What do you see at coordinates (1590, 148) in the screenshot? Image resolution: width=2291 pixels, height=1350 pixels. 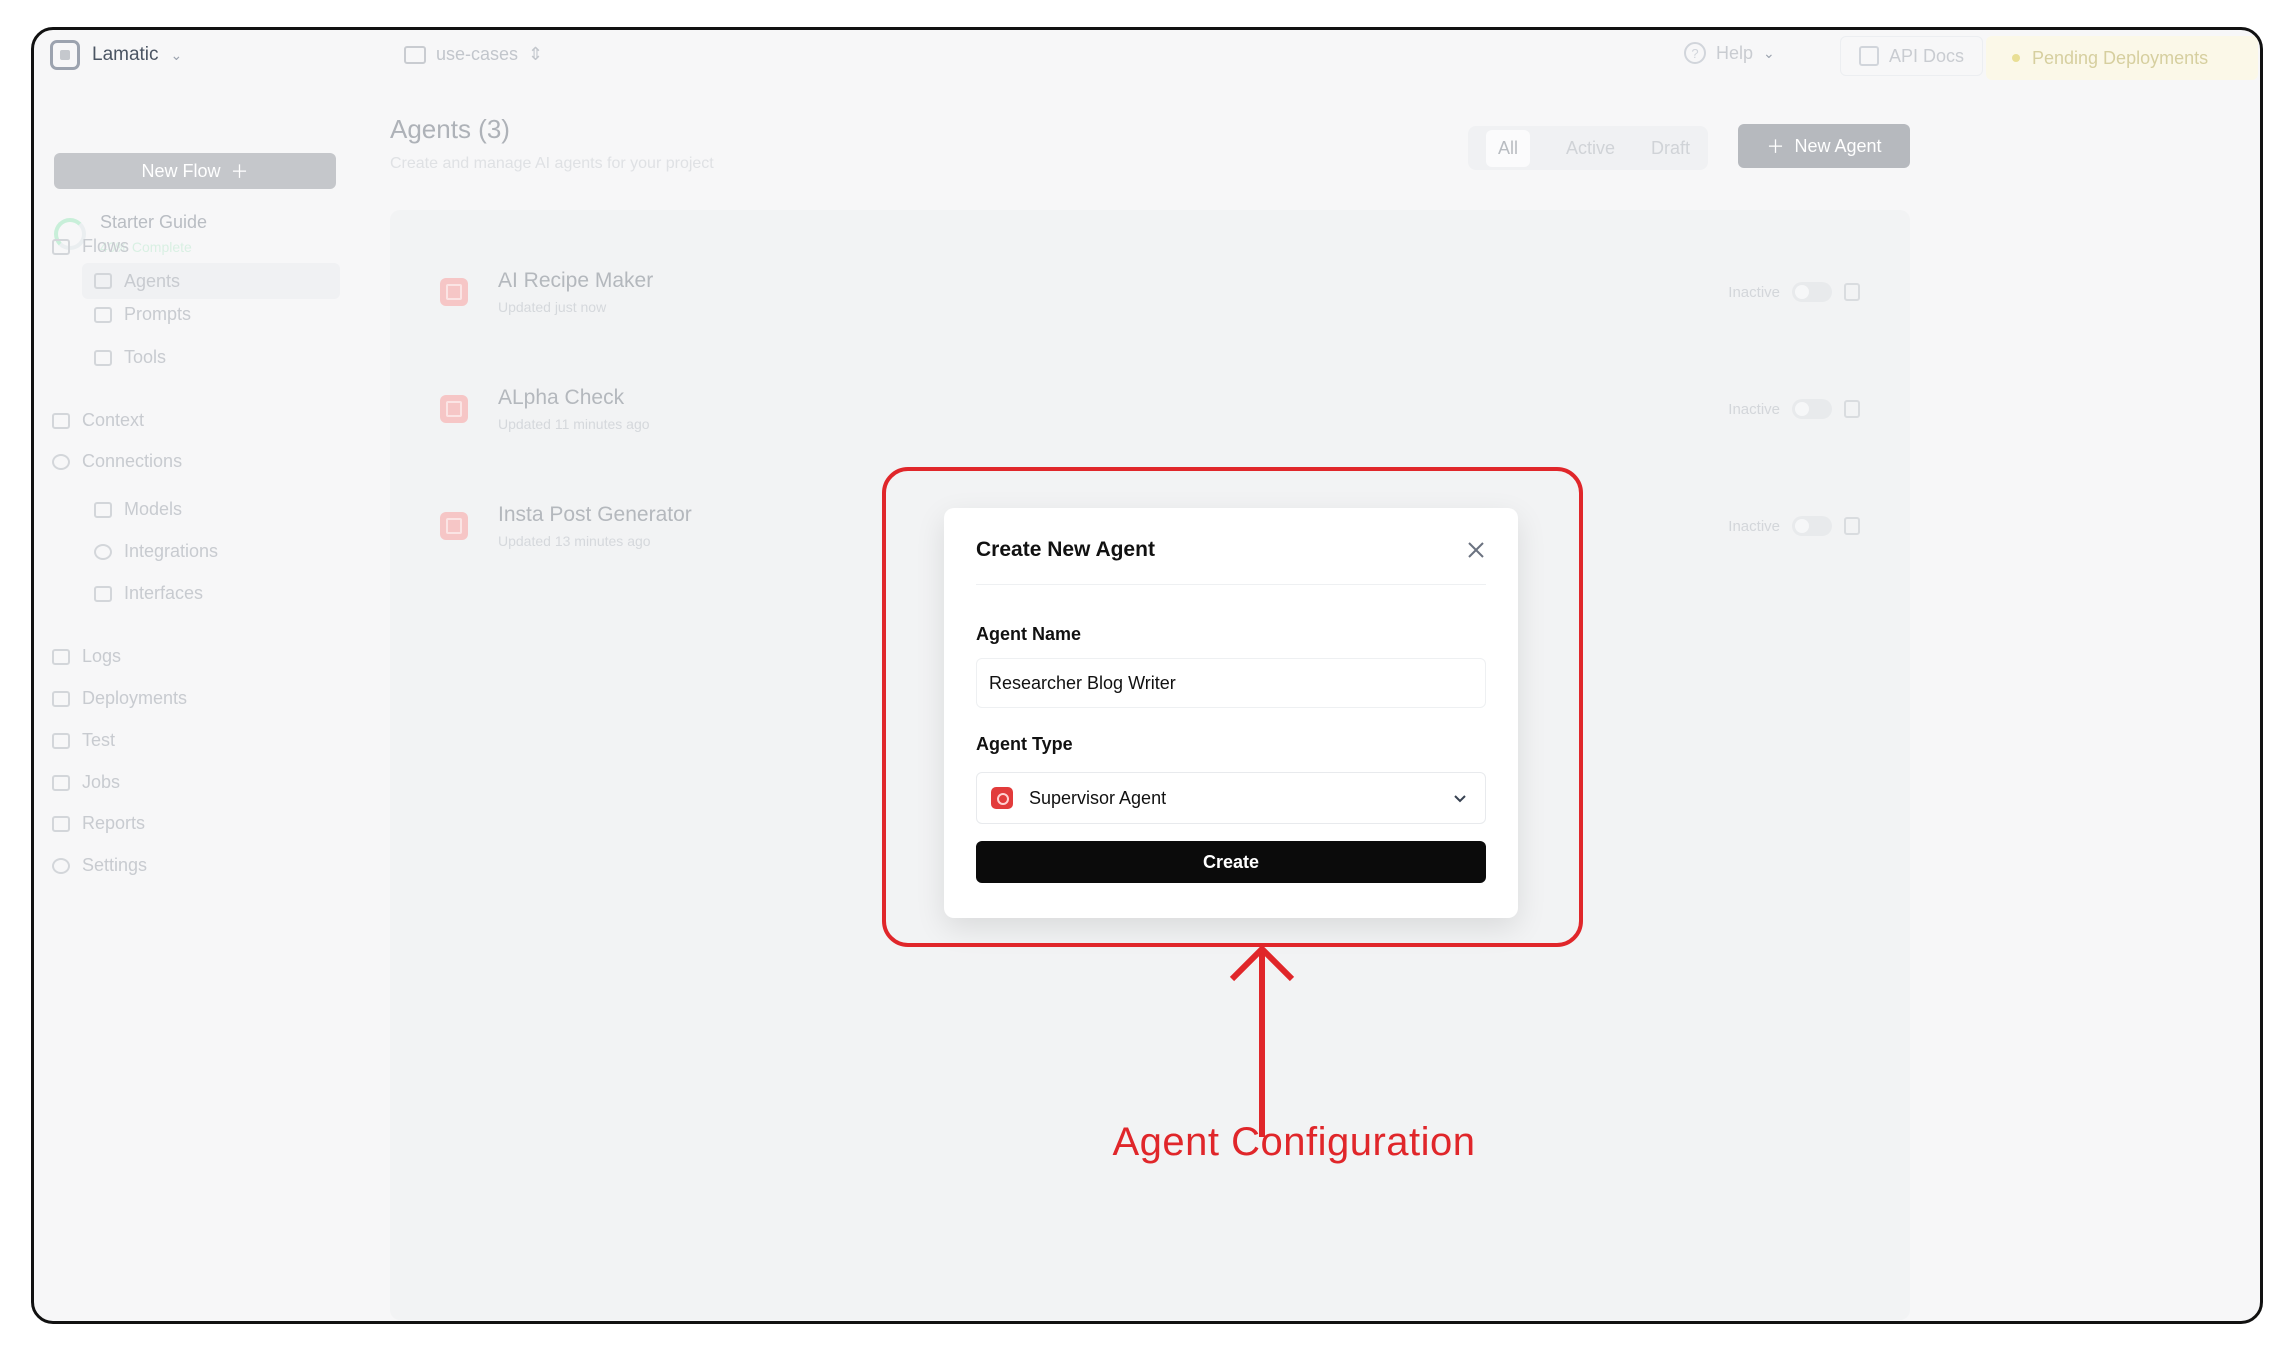 I see `tab-active: Active` at bounding box center [1590, 148].